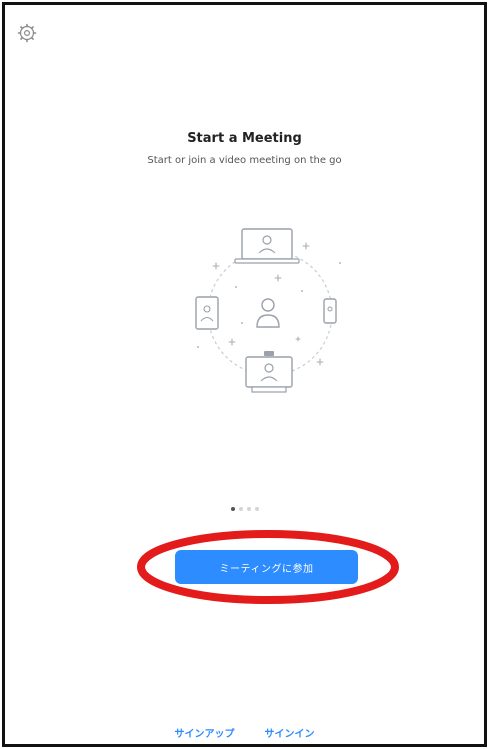 This screenshot has height=749, width=489. I want to click on auth-links: サインアップ サインイン, so click(244, 732).